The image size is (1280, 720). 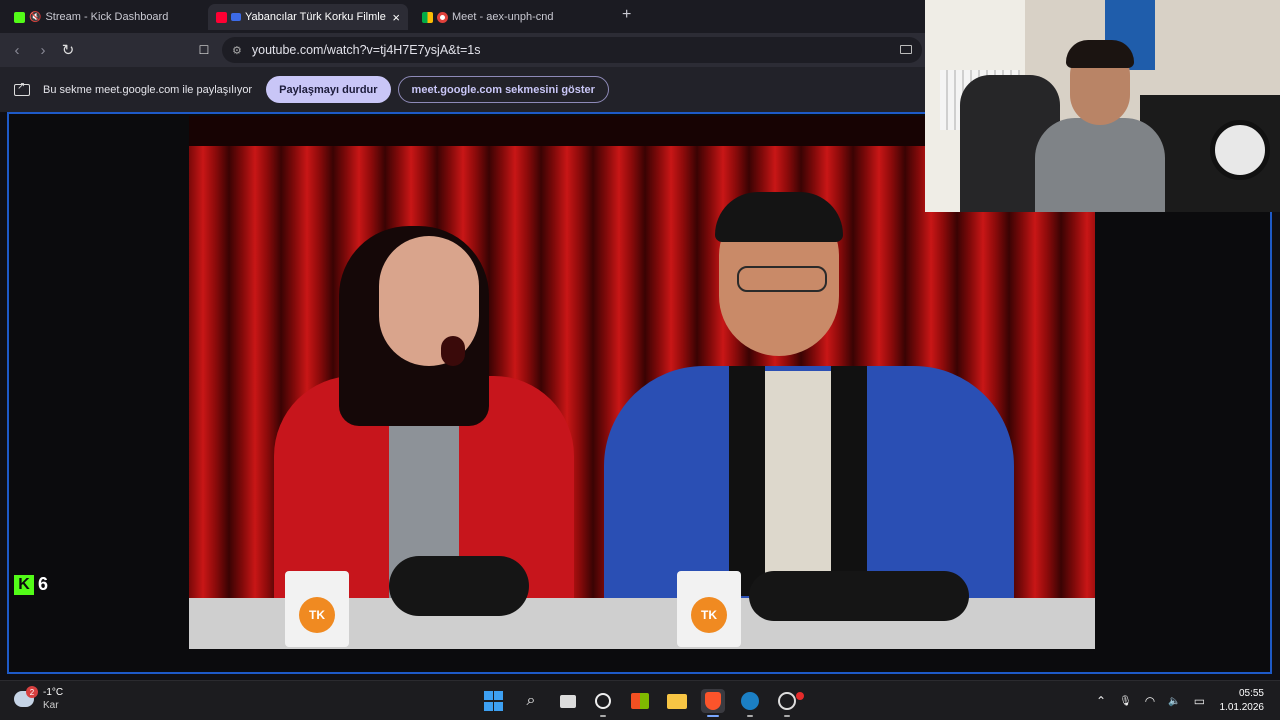 What do you see at coordinates (1242, 701) in the screenshot?
I see `clock: 05:55 1.01.2026` at bounding box center [1242, 701].